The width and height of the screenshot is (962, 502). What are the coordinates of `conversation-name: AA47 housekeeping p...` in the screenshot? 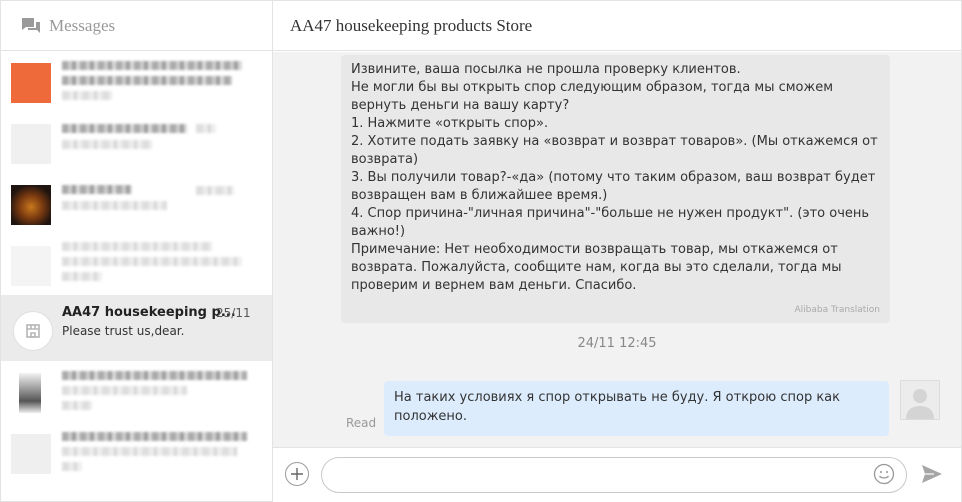 It's located at (149, 312).